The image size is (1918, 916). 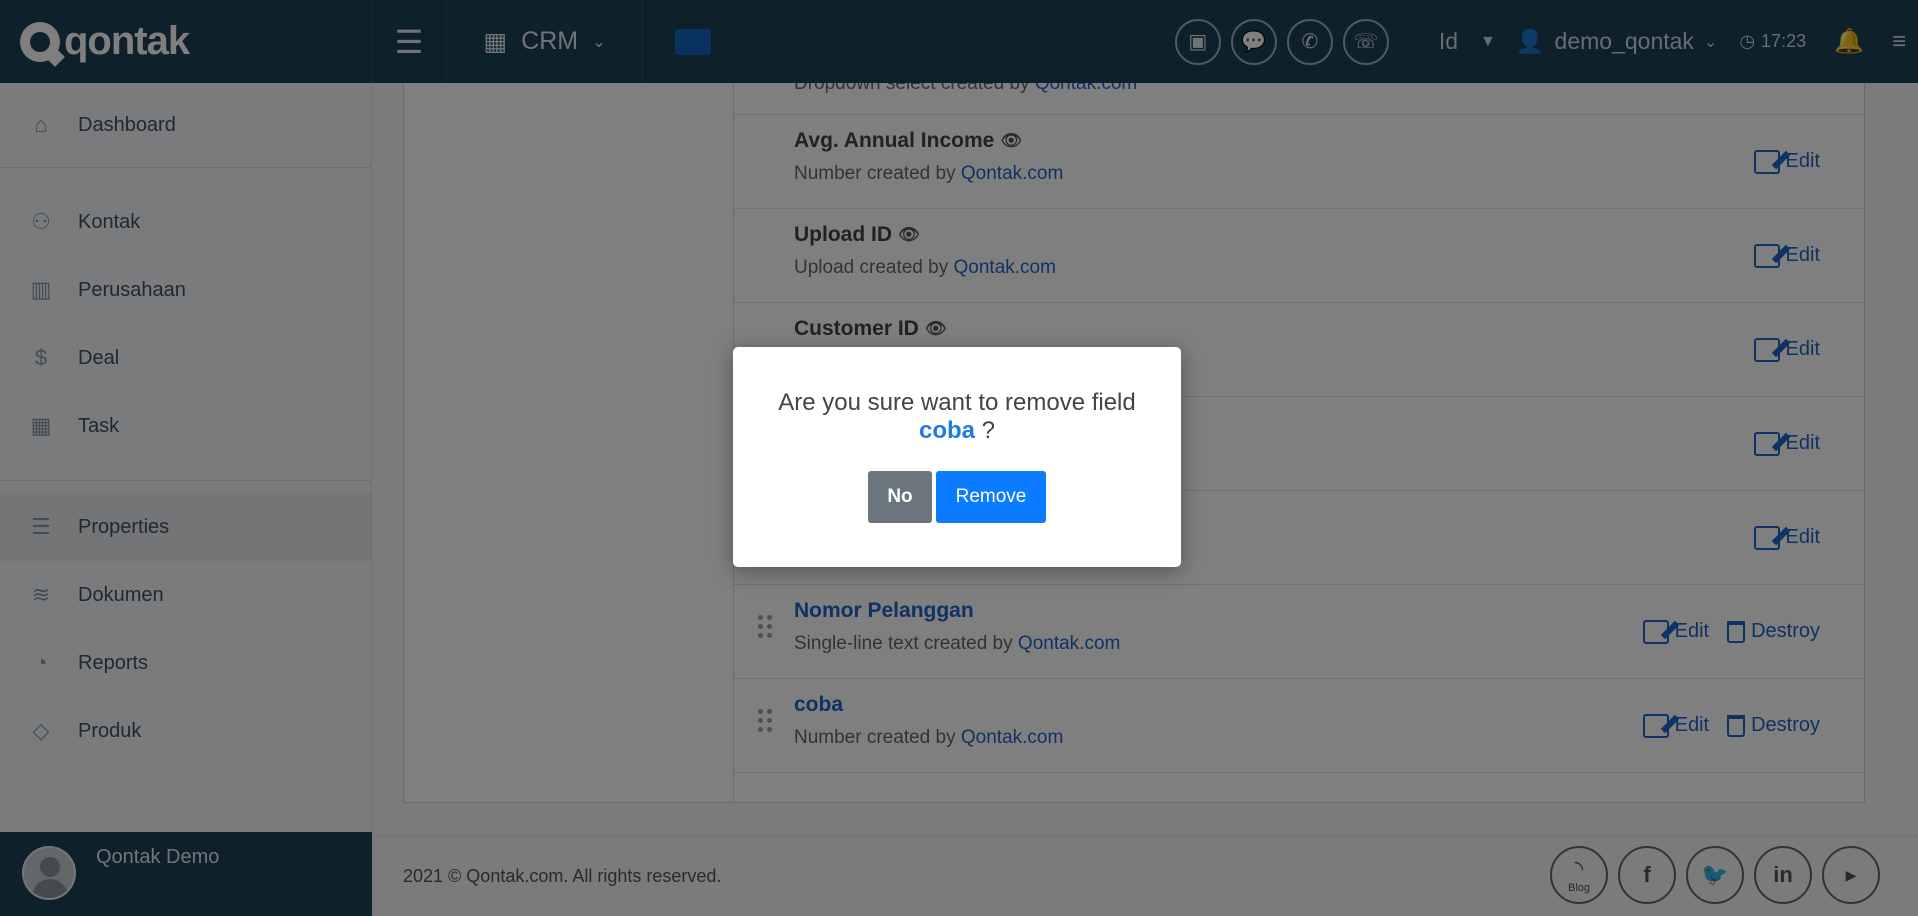 I want to click on dialog-question-mark: ?, so click(x=988, y=430).